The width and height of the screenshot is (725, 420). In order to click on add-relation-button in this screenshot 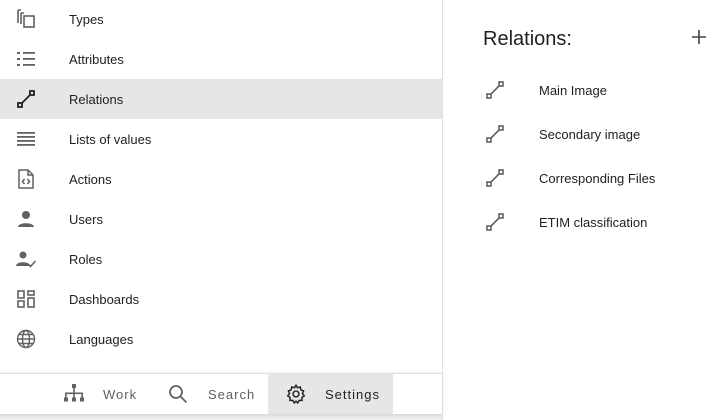, I will do `click(699, 39)`.